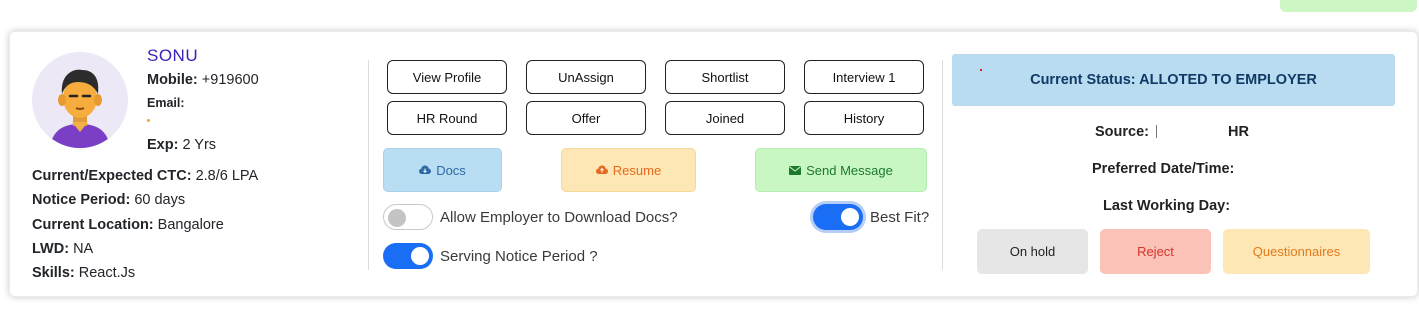 The width and height of the screenshot is (1419, 320). I want to click on offer-button: Offer, so click(586, 118).